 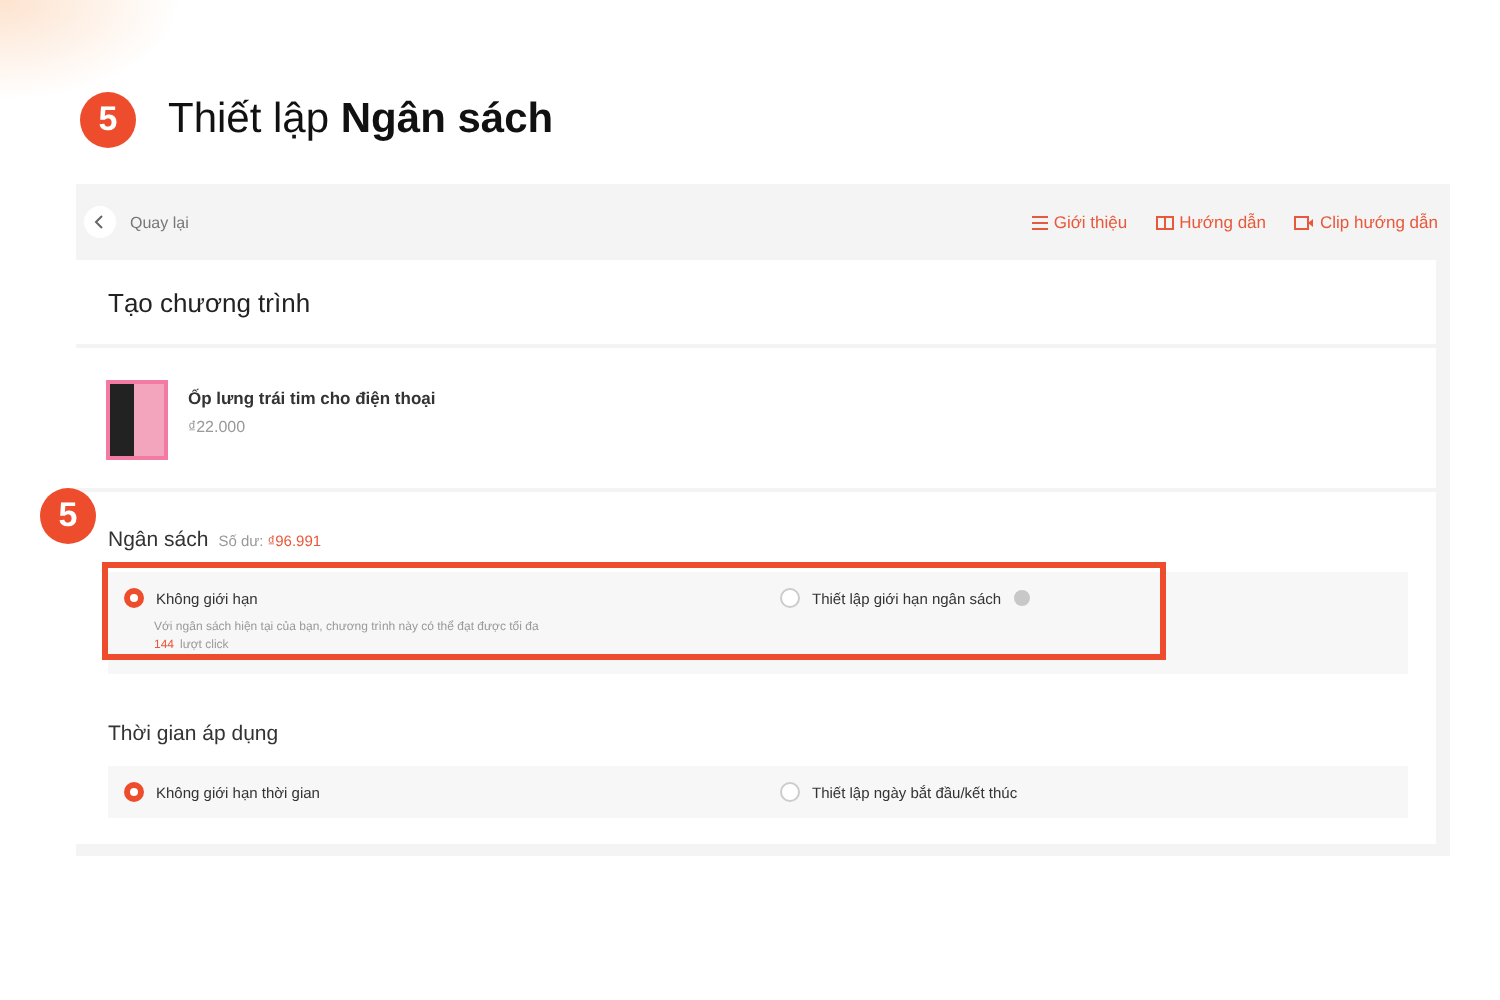 I want to click on product-price: ₫22.000, so click(x=218, y=427).